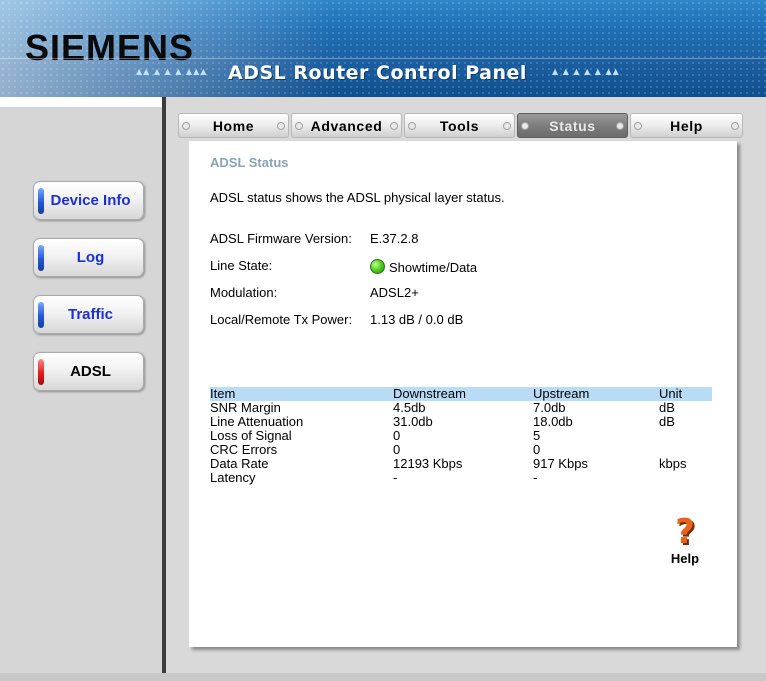  What do you see at coordinates (685, 532) in the screenshot?
I see `question-mark-icon: ?` at bounding box center [685, 532].